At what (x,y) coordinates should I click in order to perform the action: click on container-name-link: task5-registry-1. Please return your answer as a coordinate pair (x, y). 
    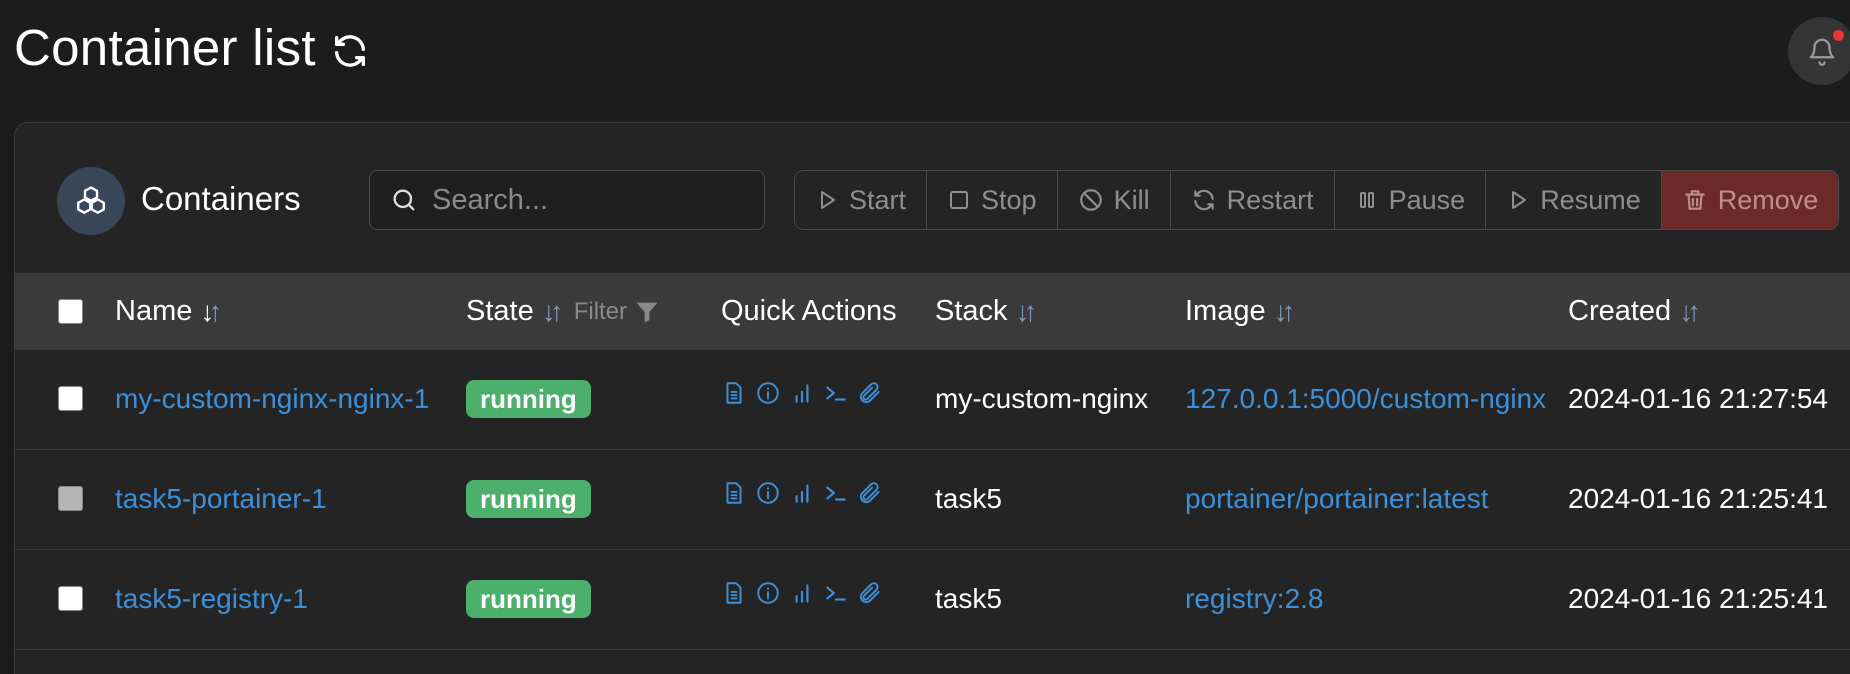
    Looking at the image, I should click on (211, 599).